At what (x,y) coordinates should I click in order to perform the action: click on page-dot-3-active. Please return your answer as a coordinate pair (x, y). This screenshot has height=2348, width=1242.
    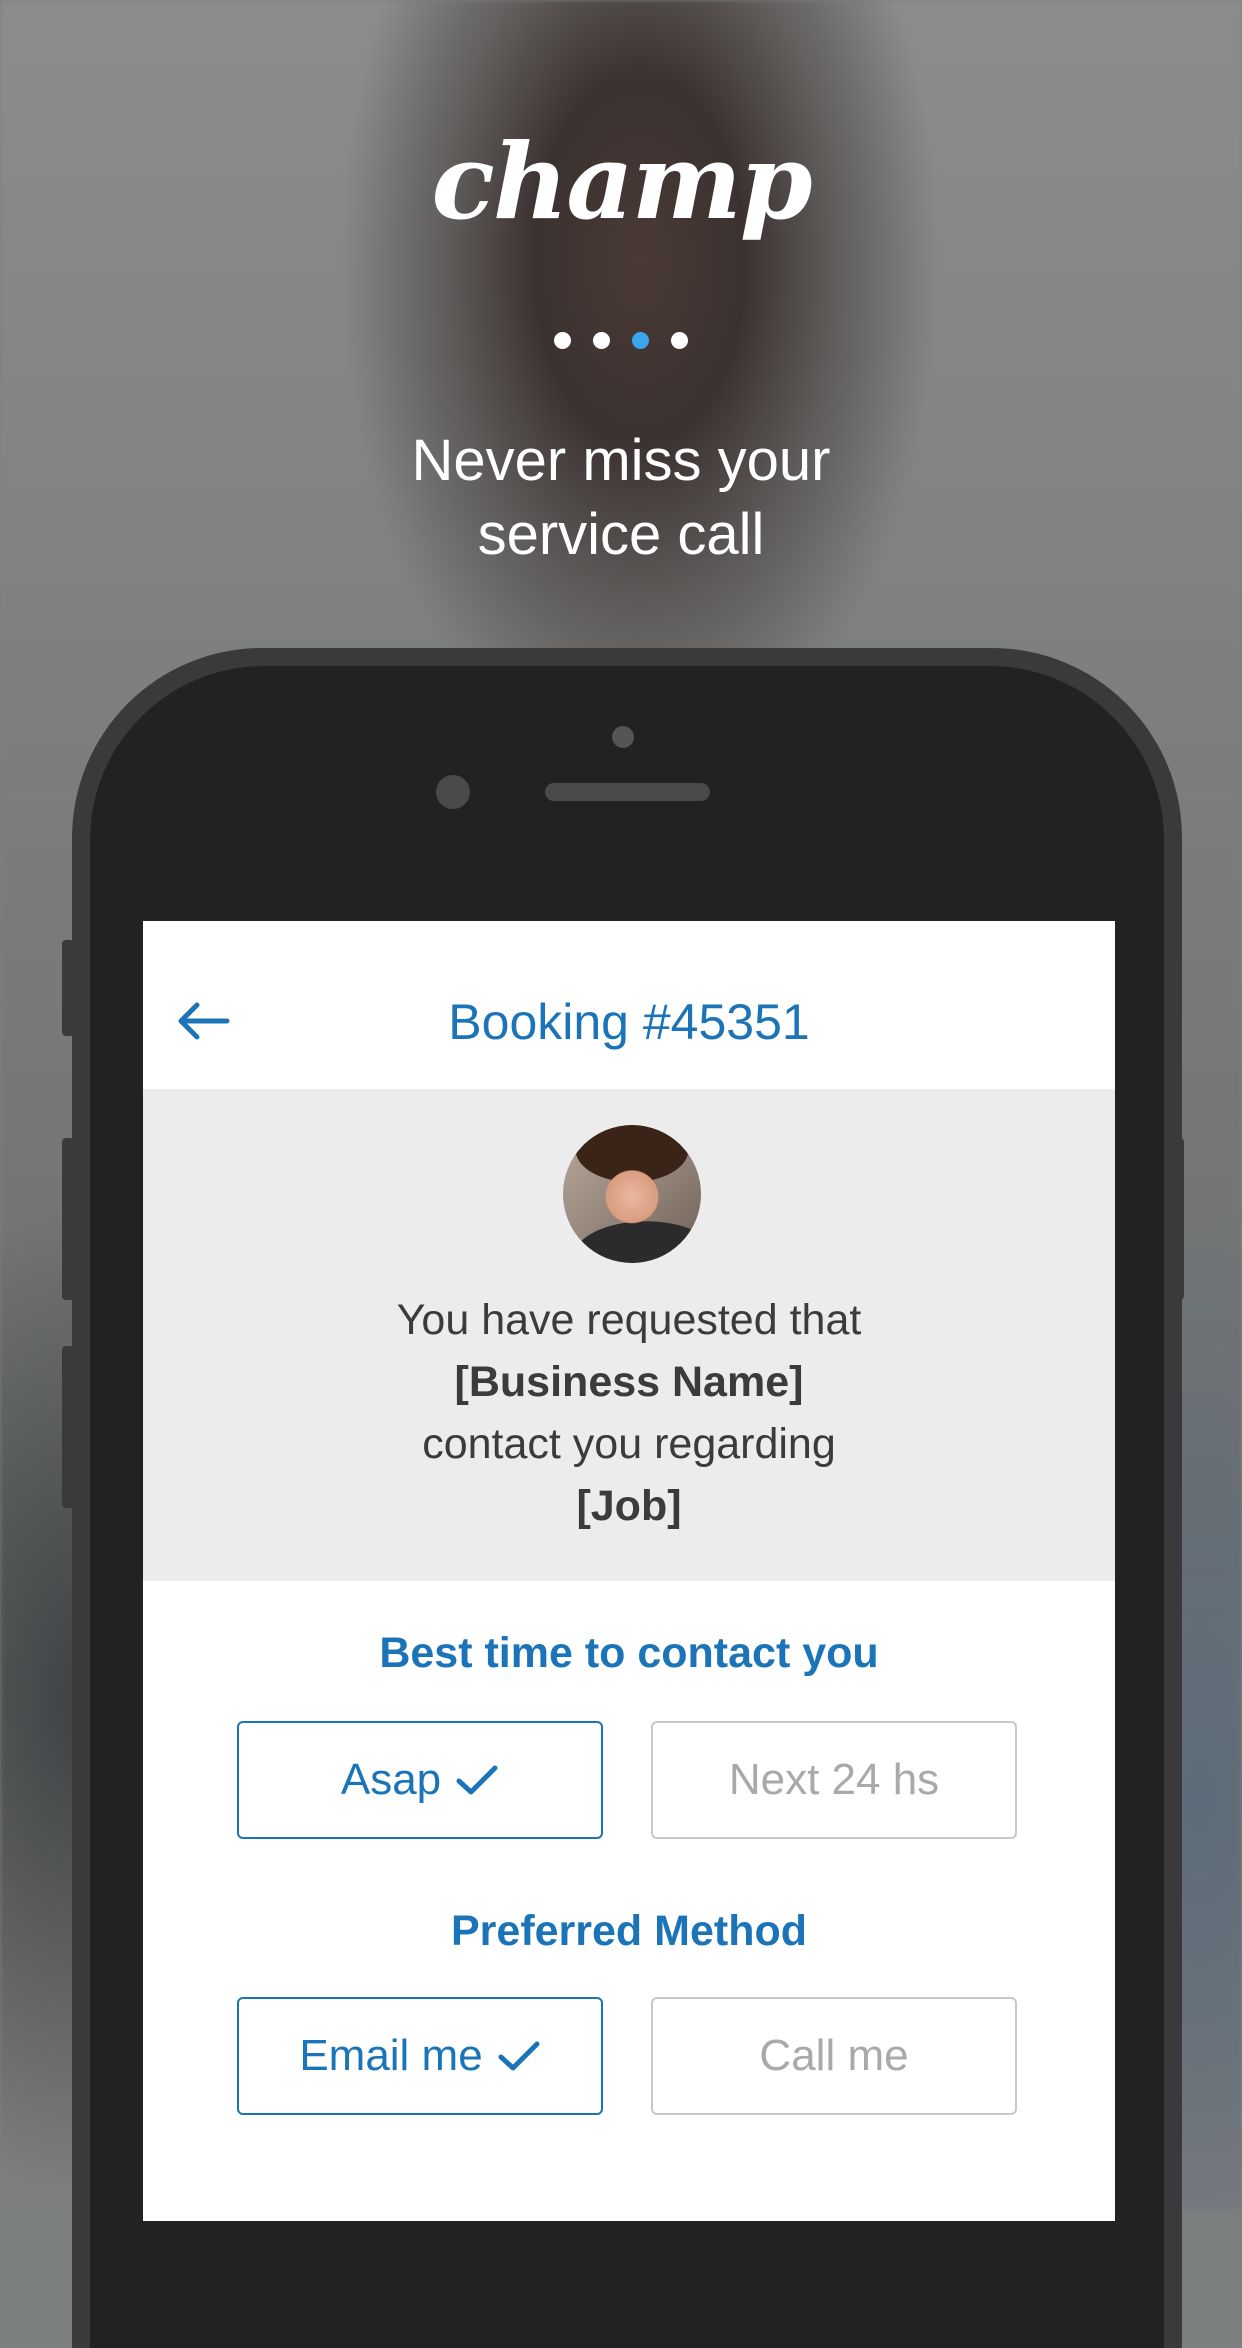
    Looking at the image, I should click on (640, 340).